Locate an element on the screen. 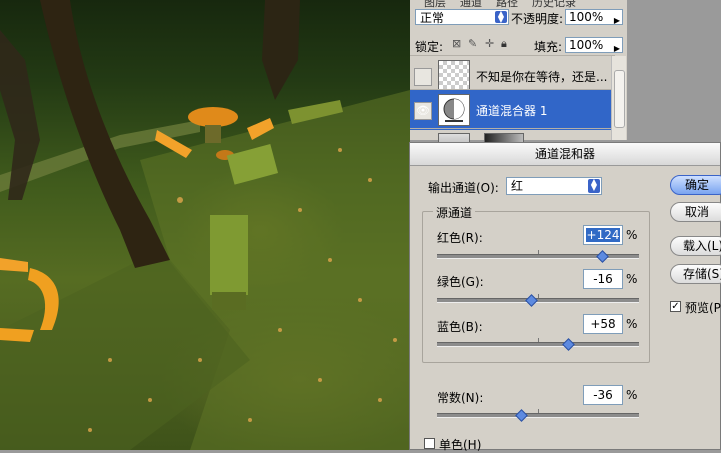  load-button: 载入(L) is located at coordinates (695, 246).